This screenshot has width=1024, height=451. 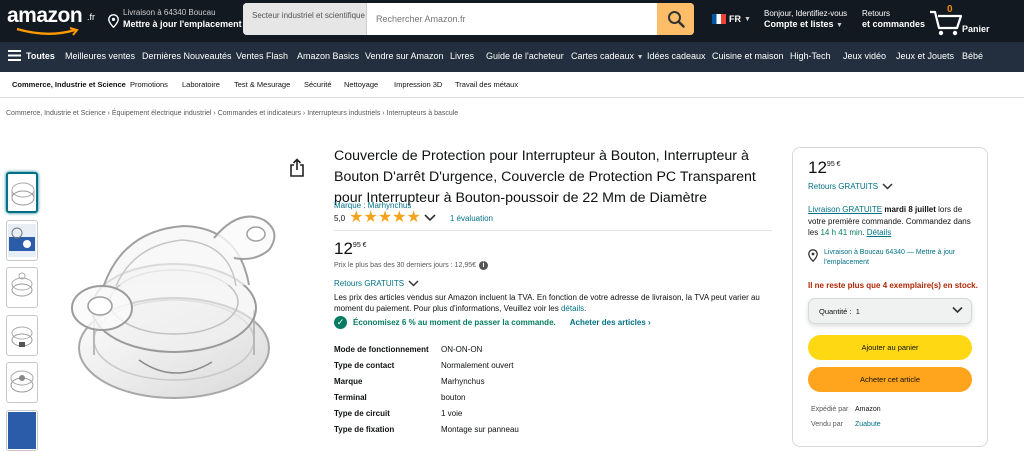 What do you see at coordinates (879, 232) in the screenshot?
I see `delivery-details-link: Détails` at bounding box center [879, 232].